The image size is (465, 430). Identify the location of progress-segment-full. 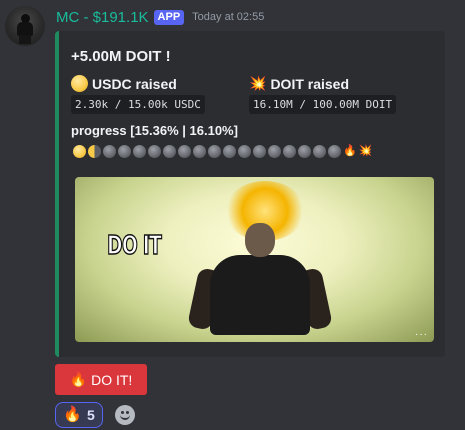
(79, 151).